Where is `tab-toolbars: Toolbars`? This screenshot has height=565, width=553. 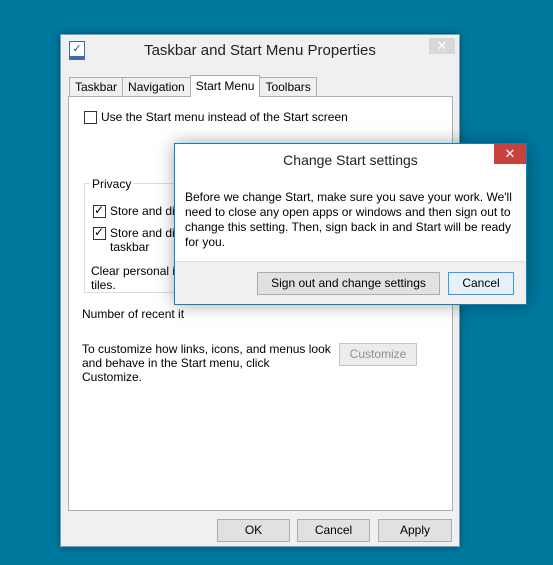 tab-toolbars: Toolbars is located at coordinates (288, 87).